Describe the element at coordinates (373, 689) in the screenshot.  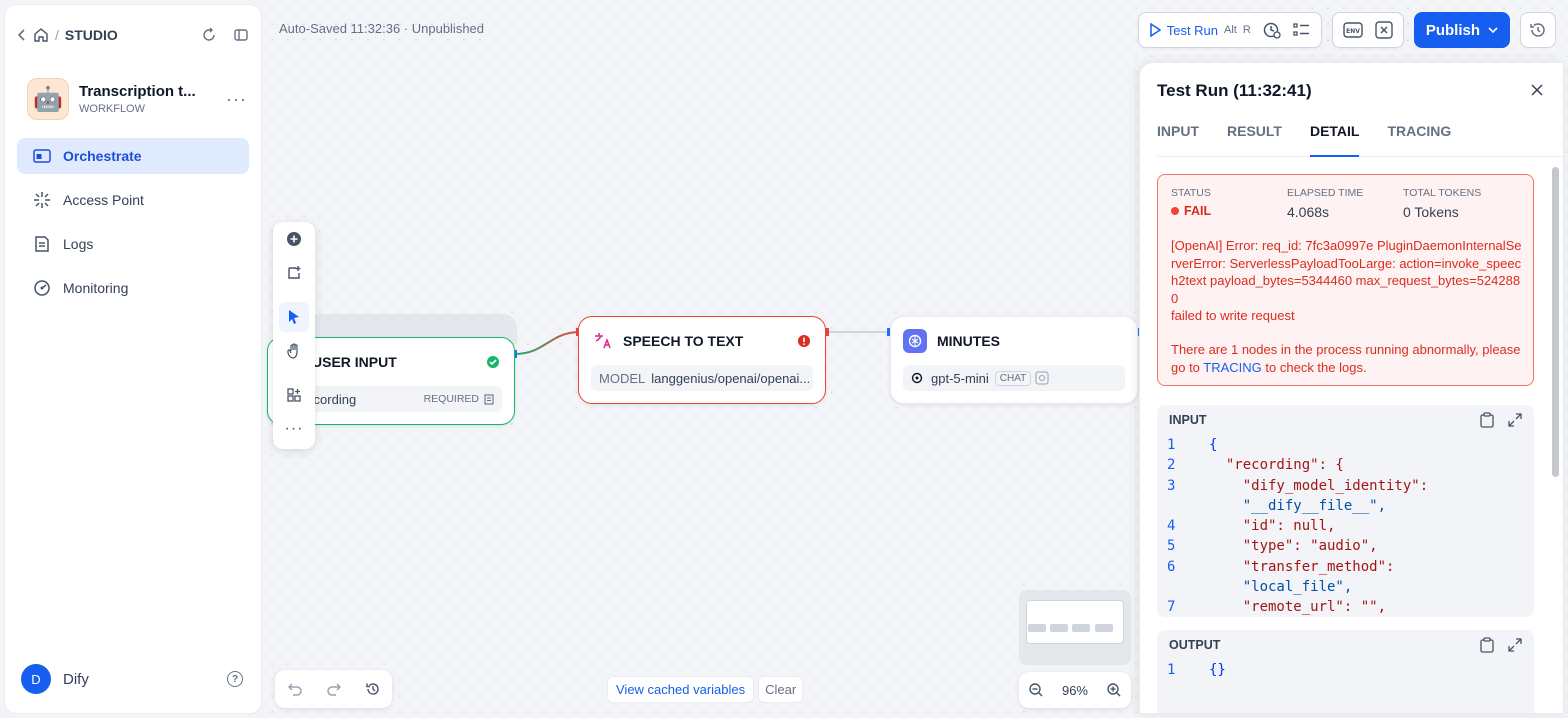
I see `history-icon` at that location.